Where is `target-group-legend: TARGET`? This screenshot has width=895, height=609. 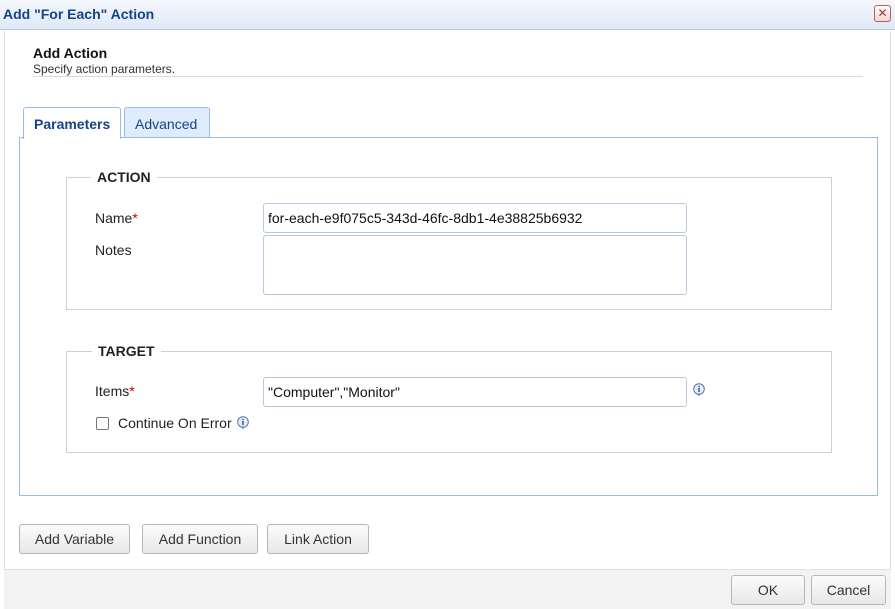
target-group-legend: TARGET is located at coordinates (126, 351).